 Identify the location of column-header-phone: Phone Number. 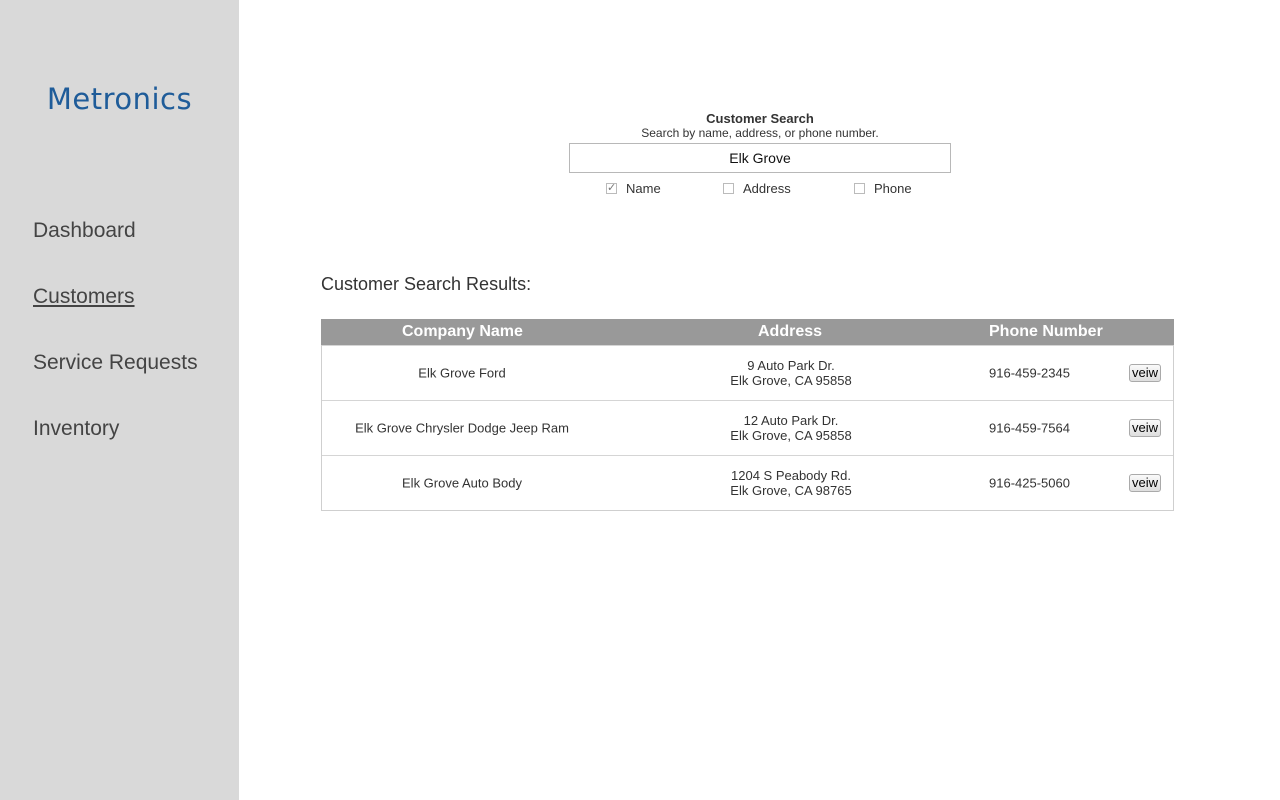
(1046, 331).